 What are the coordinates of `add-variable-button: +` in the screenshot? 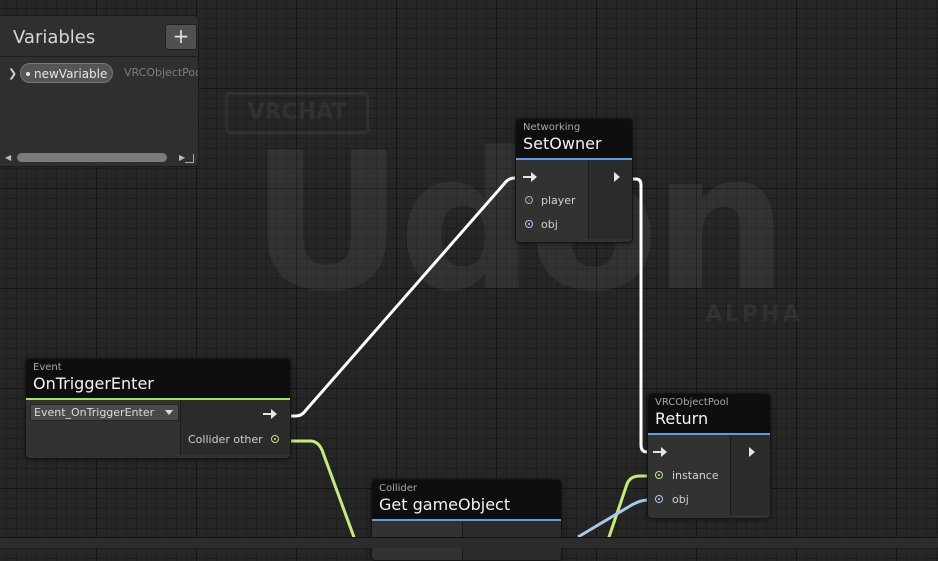 It's located at (181, 37).